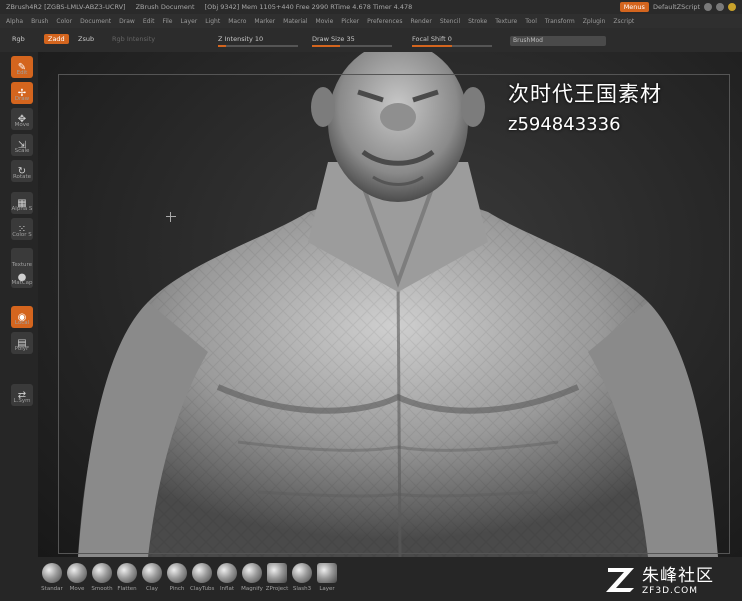 The height and width of the screenshot is (601, 742). Describe the element at coordinates (189, 21) in the screenshot. I see `menu-layer: Layer` at that location.